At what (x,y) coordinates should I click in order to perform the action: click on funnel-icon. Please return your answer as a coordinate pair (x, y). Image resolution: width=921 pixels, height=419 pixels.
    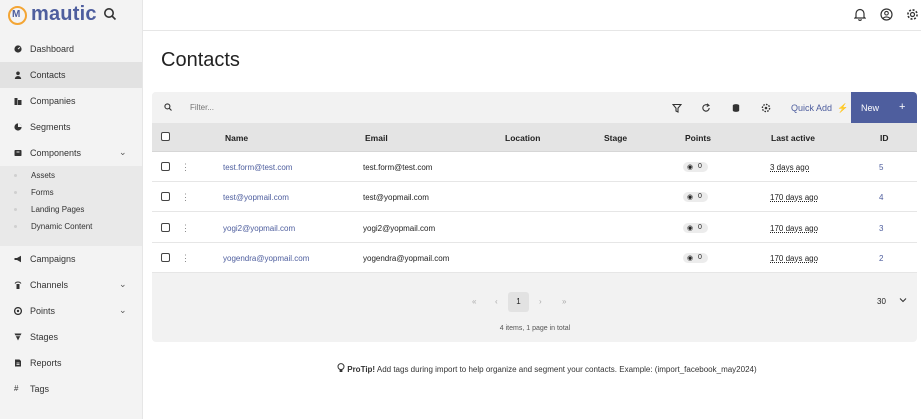
    Looking at the image, I should click on (677, 108).